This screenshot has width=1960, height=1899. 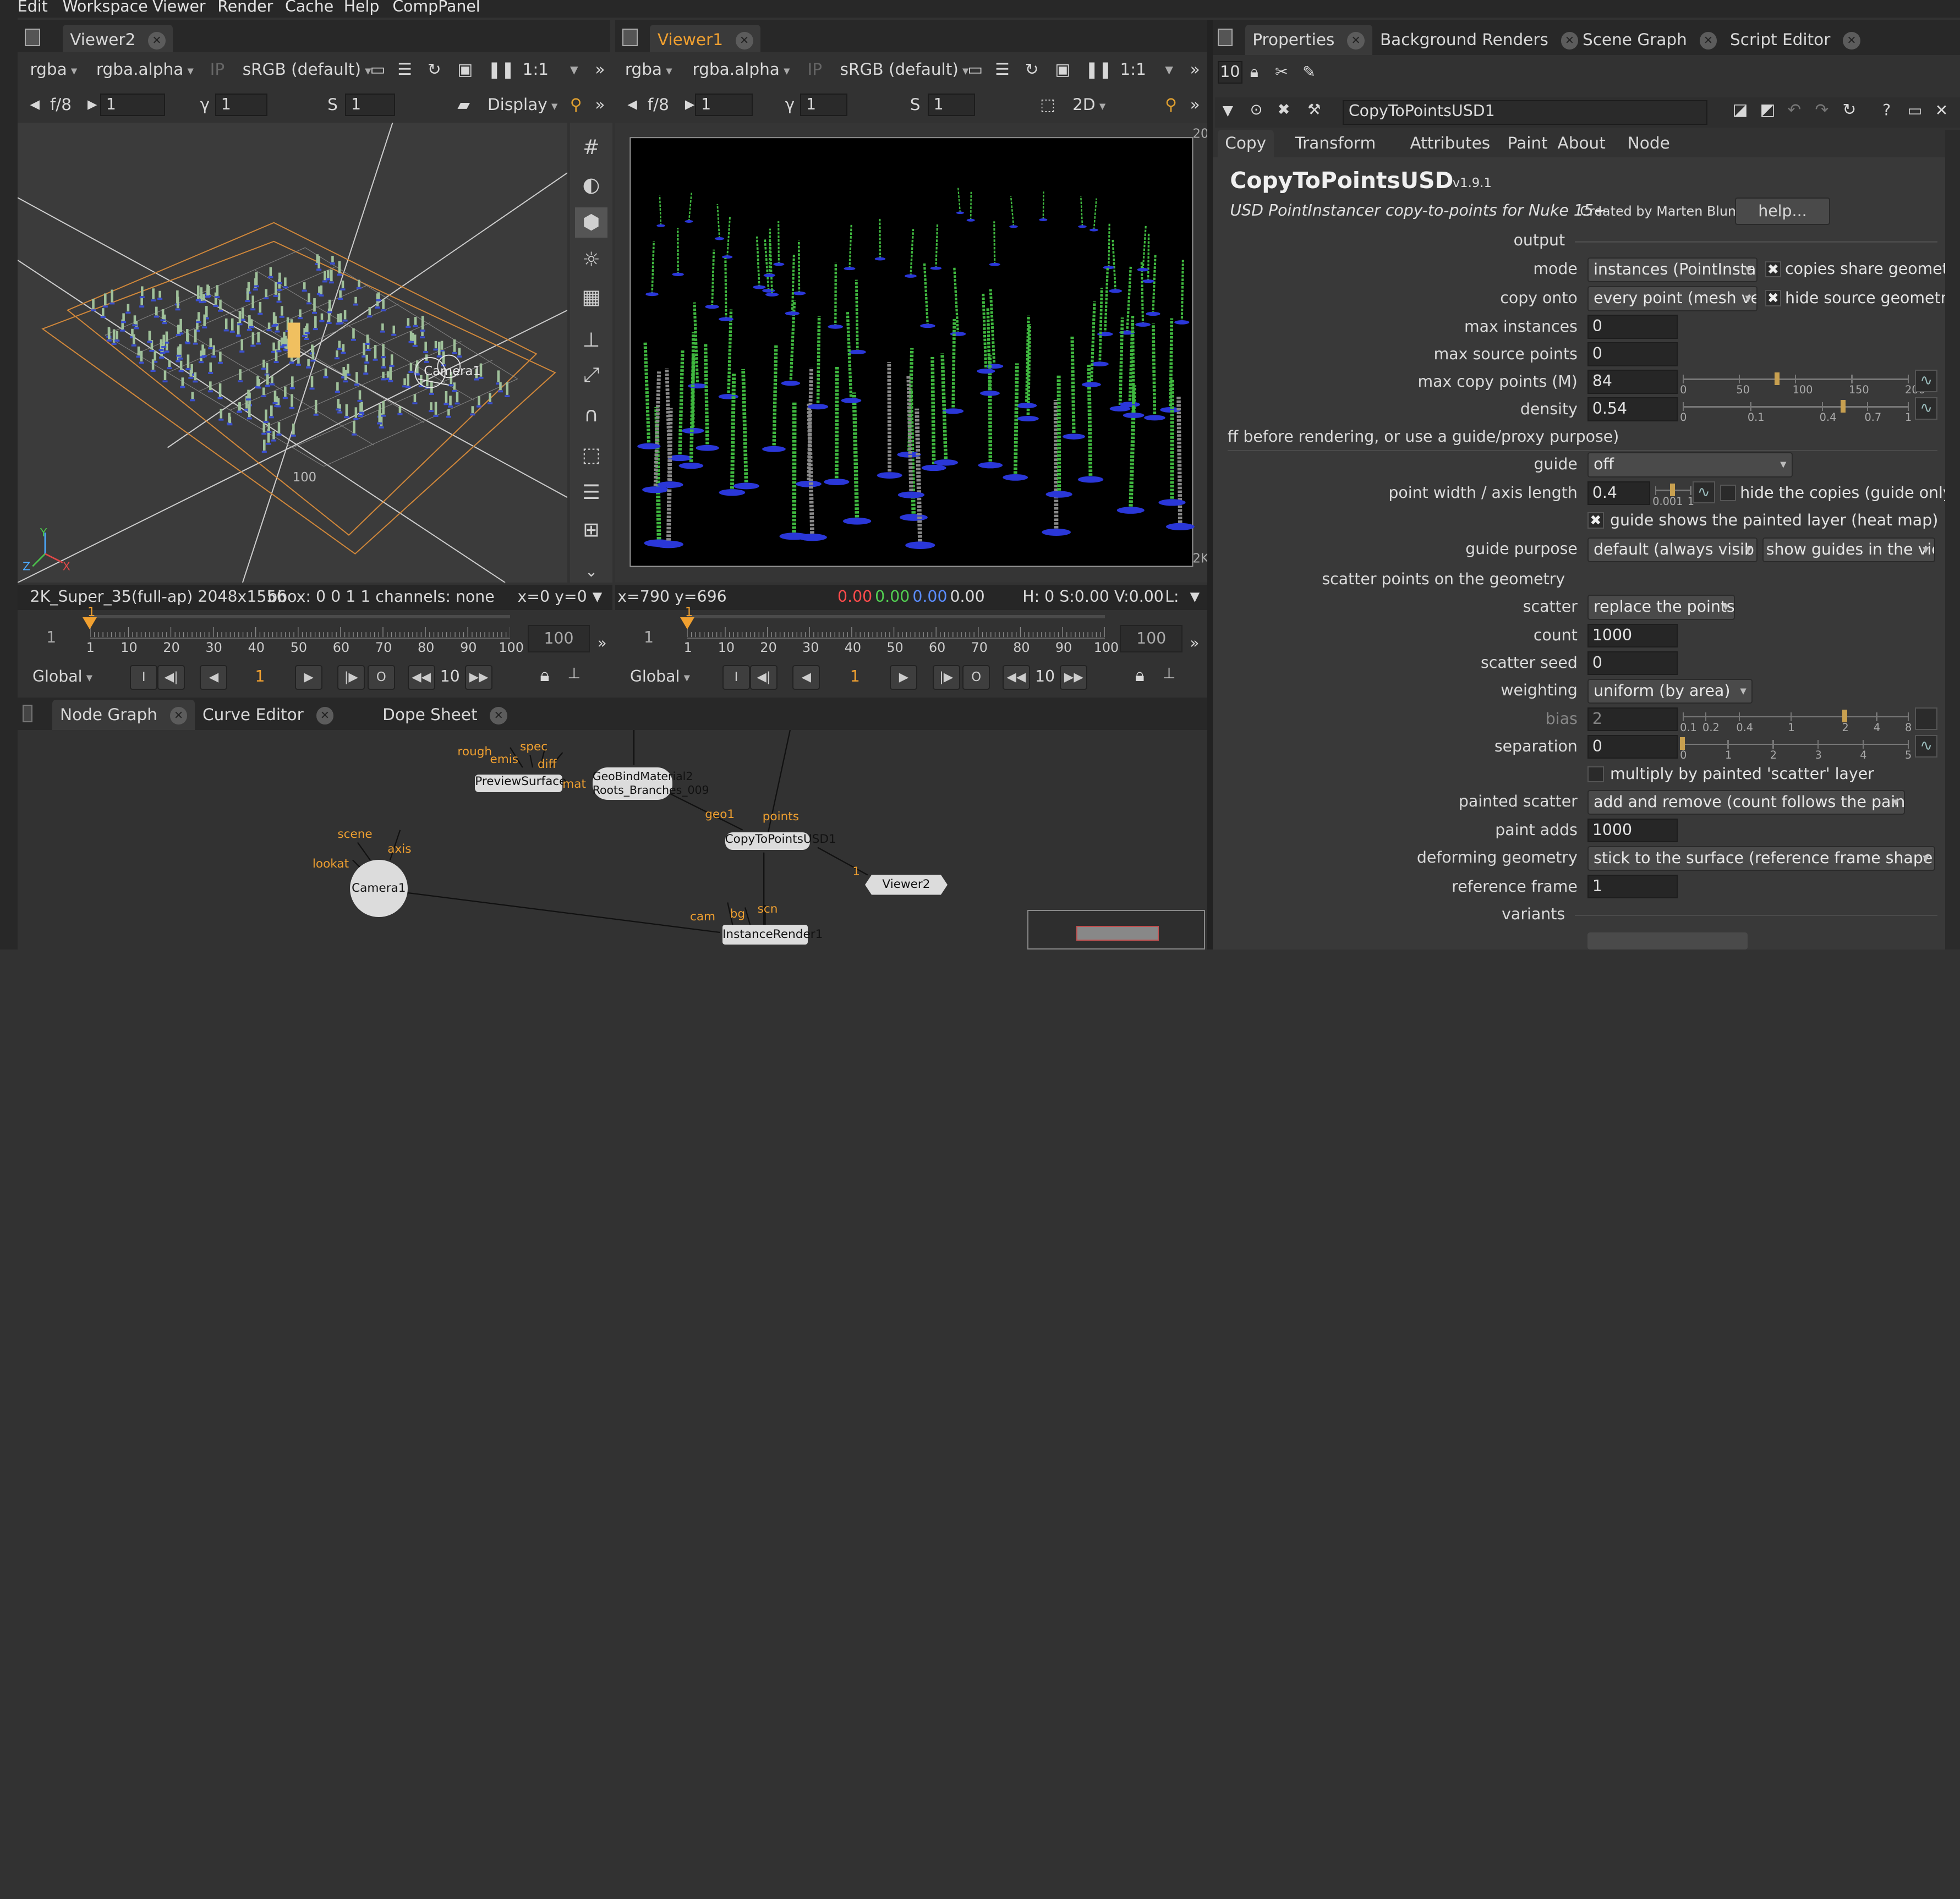 What do you see at coordinates (370, 105) in the screenshot?
I see `saturation-field: 1` at bounding box center [370, 105].